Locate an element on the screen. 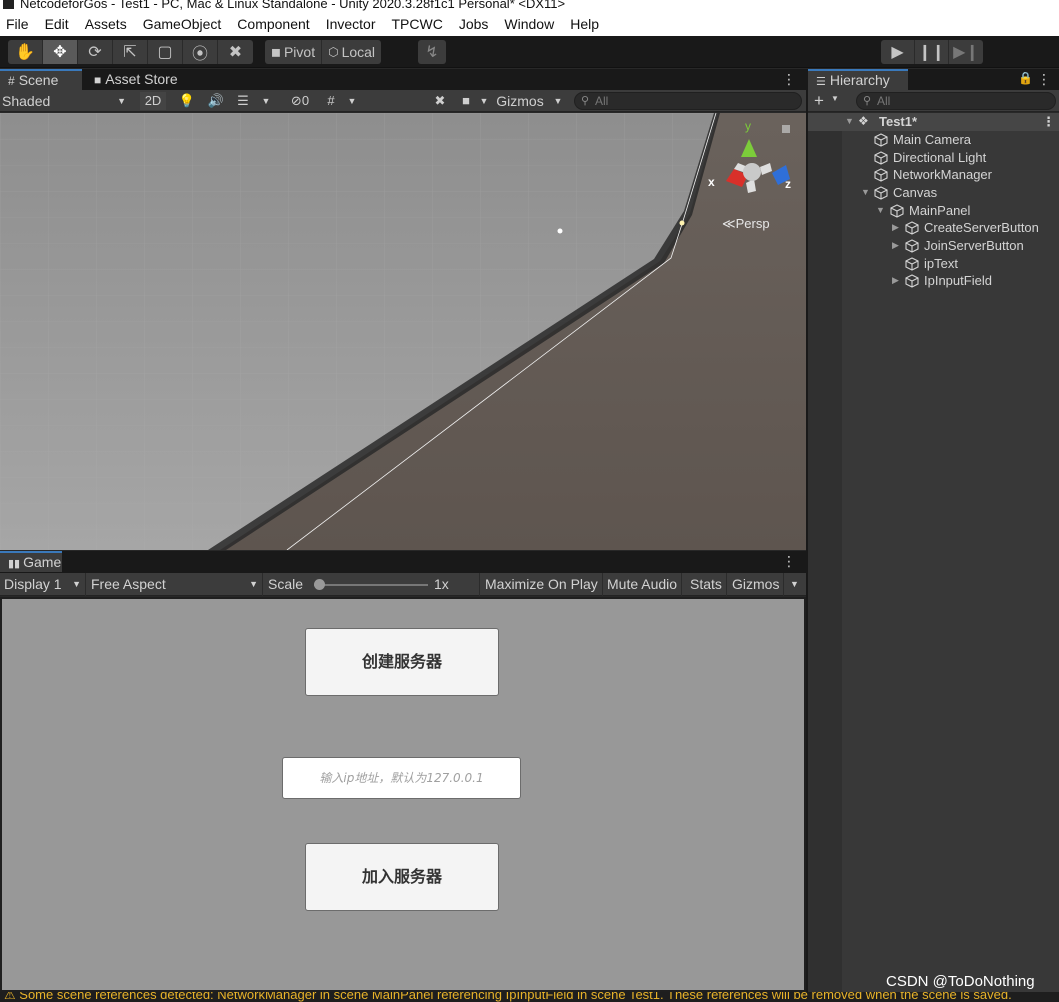 Image resolution: width=1059 pixels, height=1002 pixels. game-menu-icon: ⋮ is located at coordinates (789, 561).